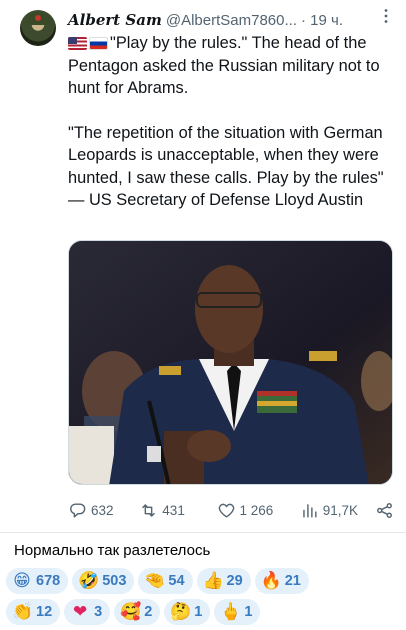 The image size is (406, 630). What do you see at coordinates (213, 581) in the screenshot?
I see `thumbs-up-emoji-icon: 👍` at bounding box center [213, 581].